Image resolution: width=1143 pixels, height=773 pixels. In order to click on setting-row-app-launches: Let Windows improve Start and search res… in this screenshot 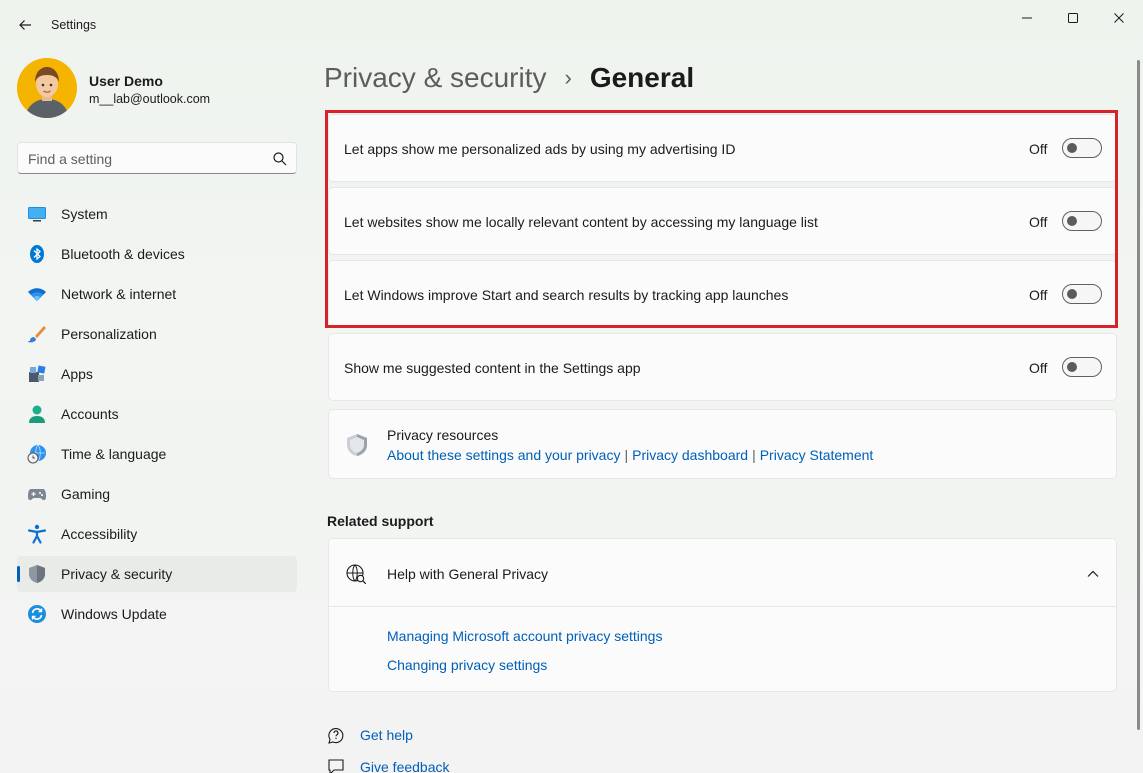, I will do `click(722, 294)`.